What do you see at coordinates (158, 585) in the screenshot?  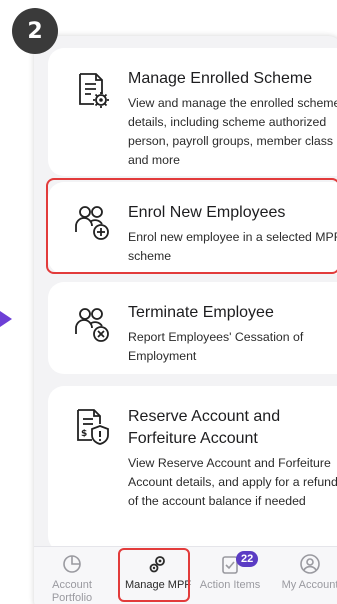 I see `nav-label: Manage MPF` at bounding box center [158, 585].